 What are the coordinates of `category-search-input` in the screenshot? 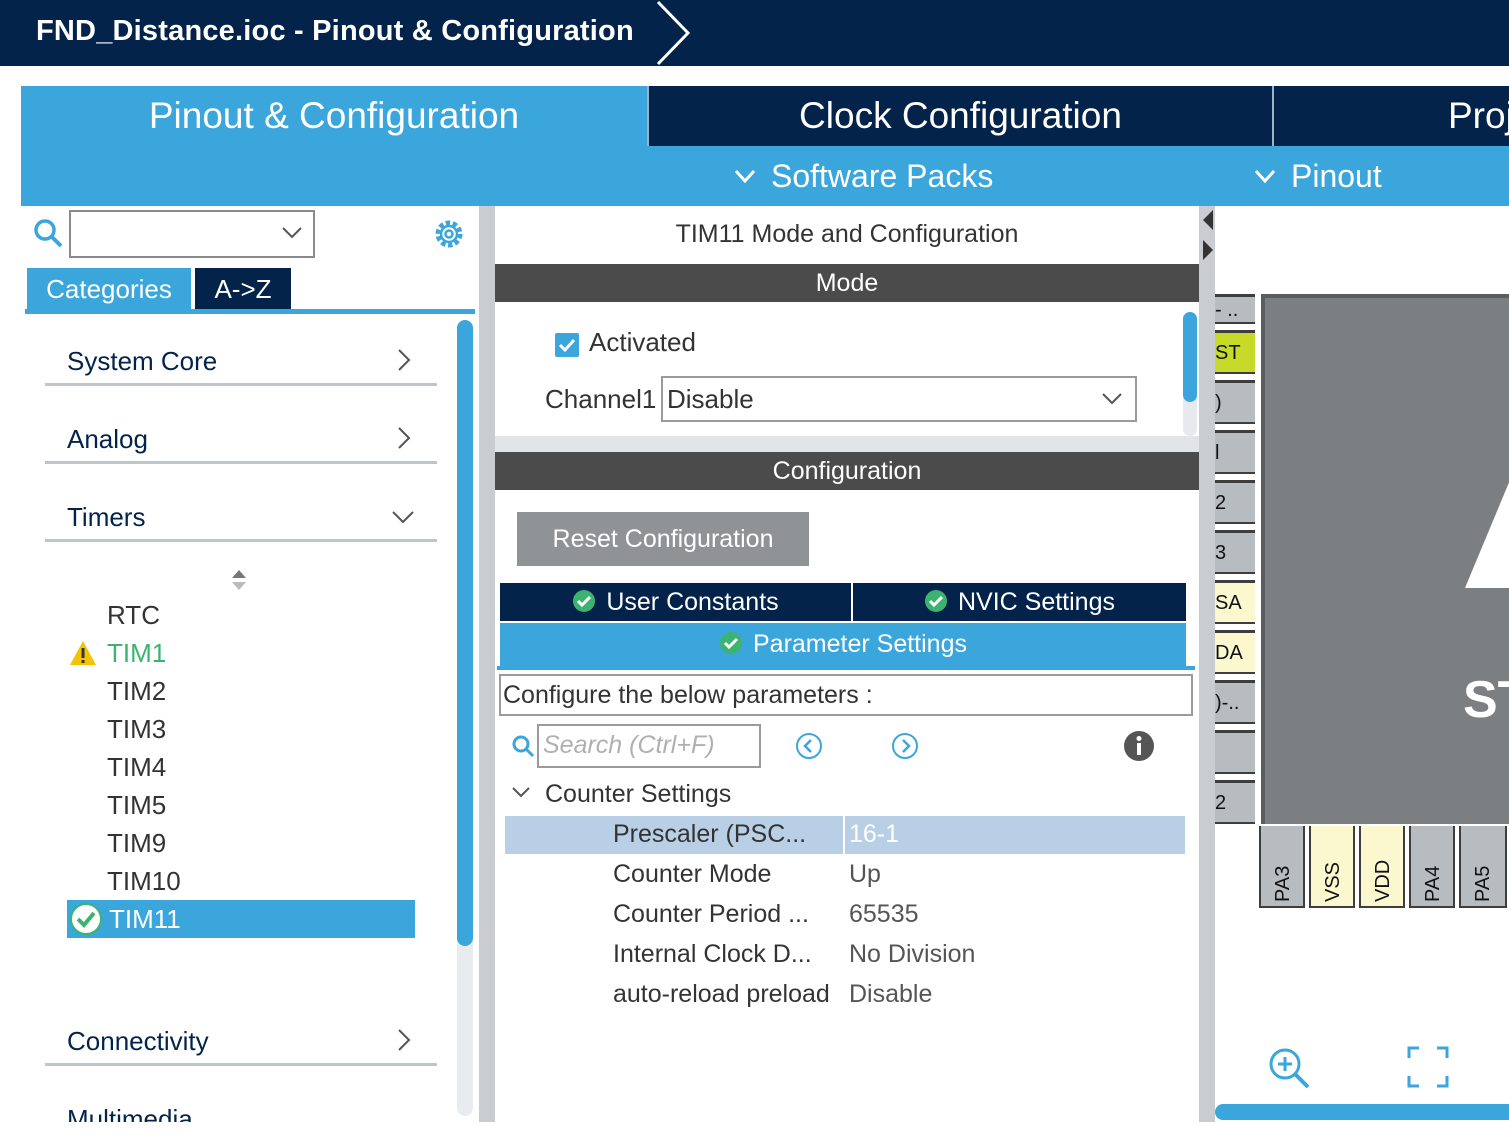 It's located at (192, 234).